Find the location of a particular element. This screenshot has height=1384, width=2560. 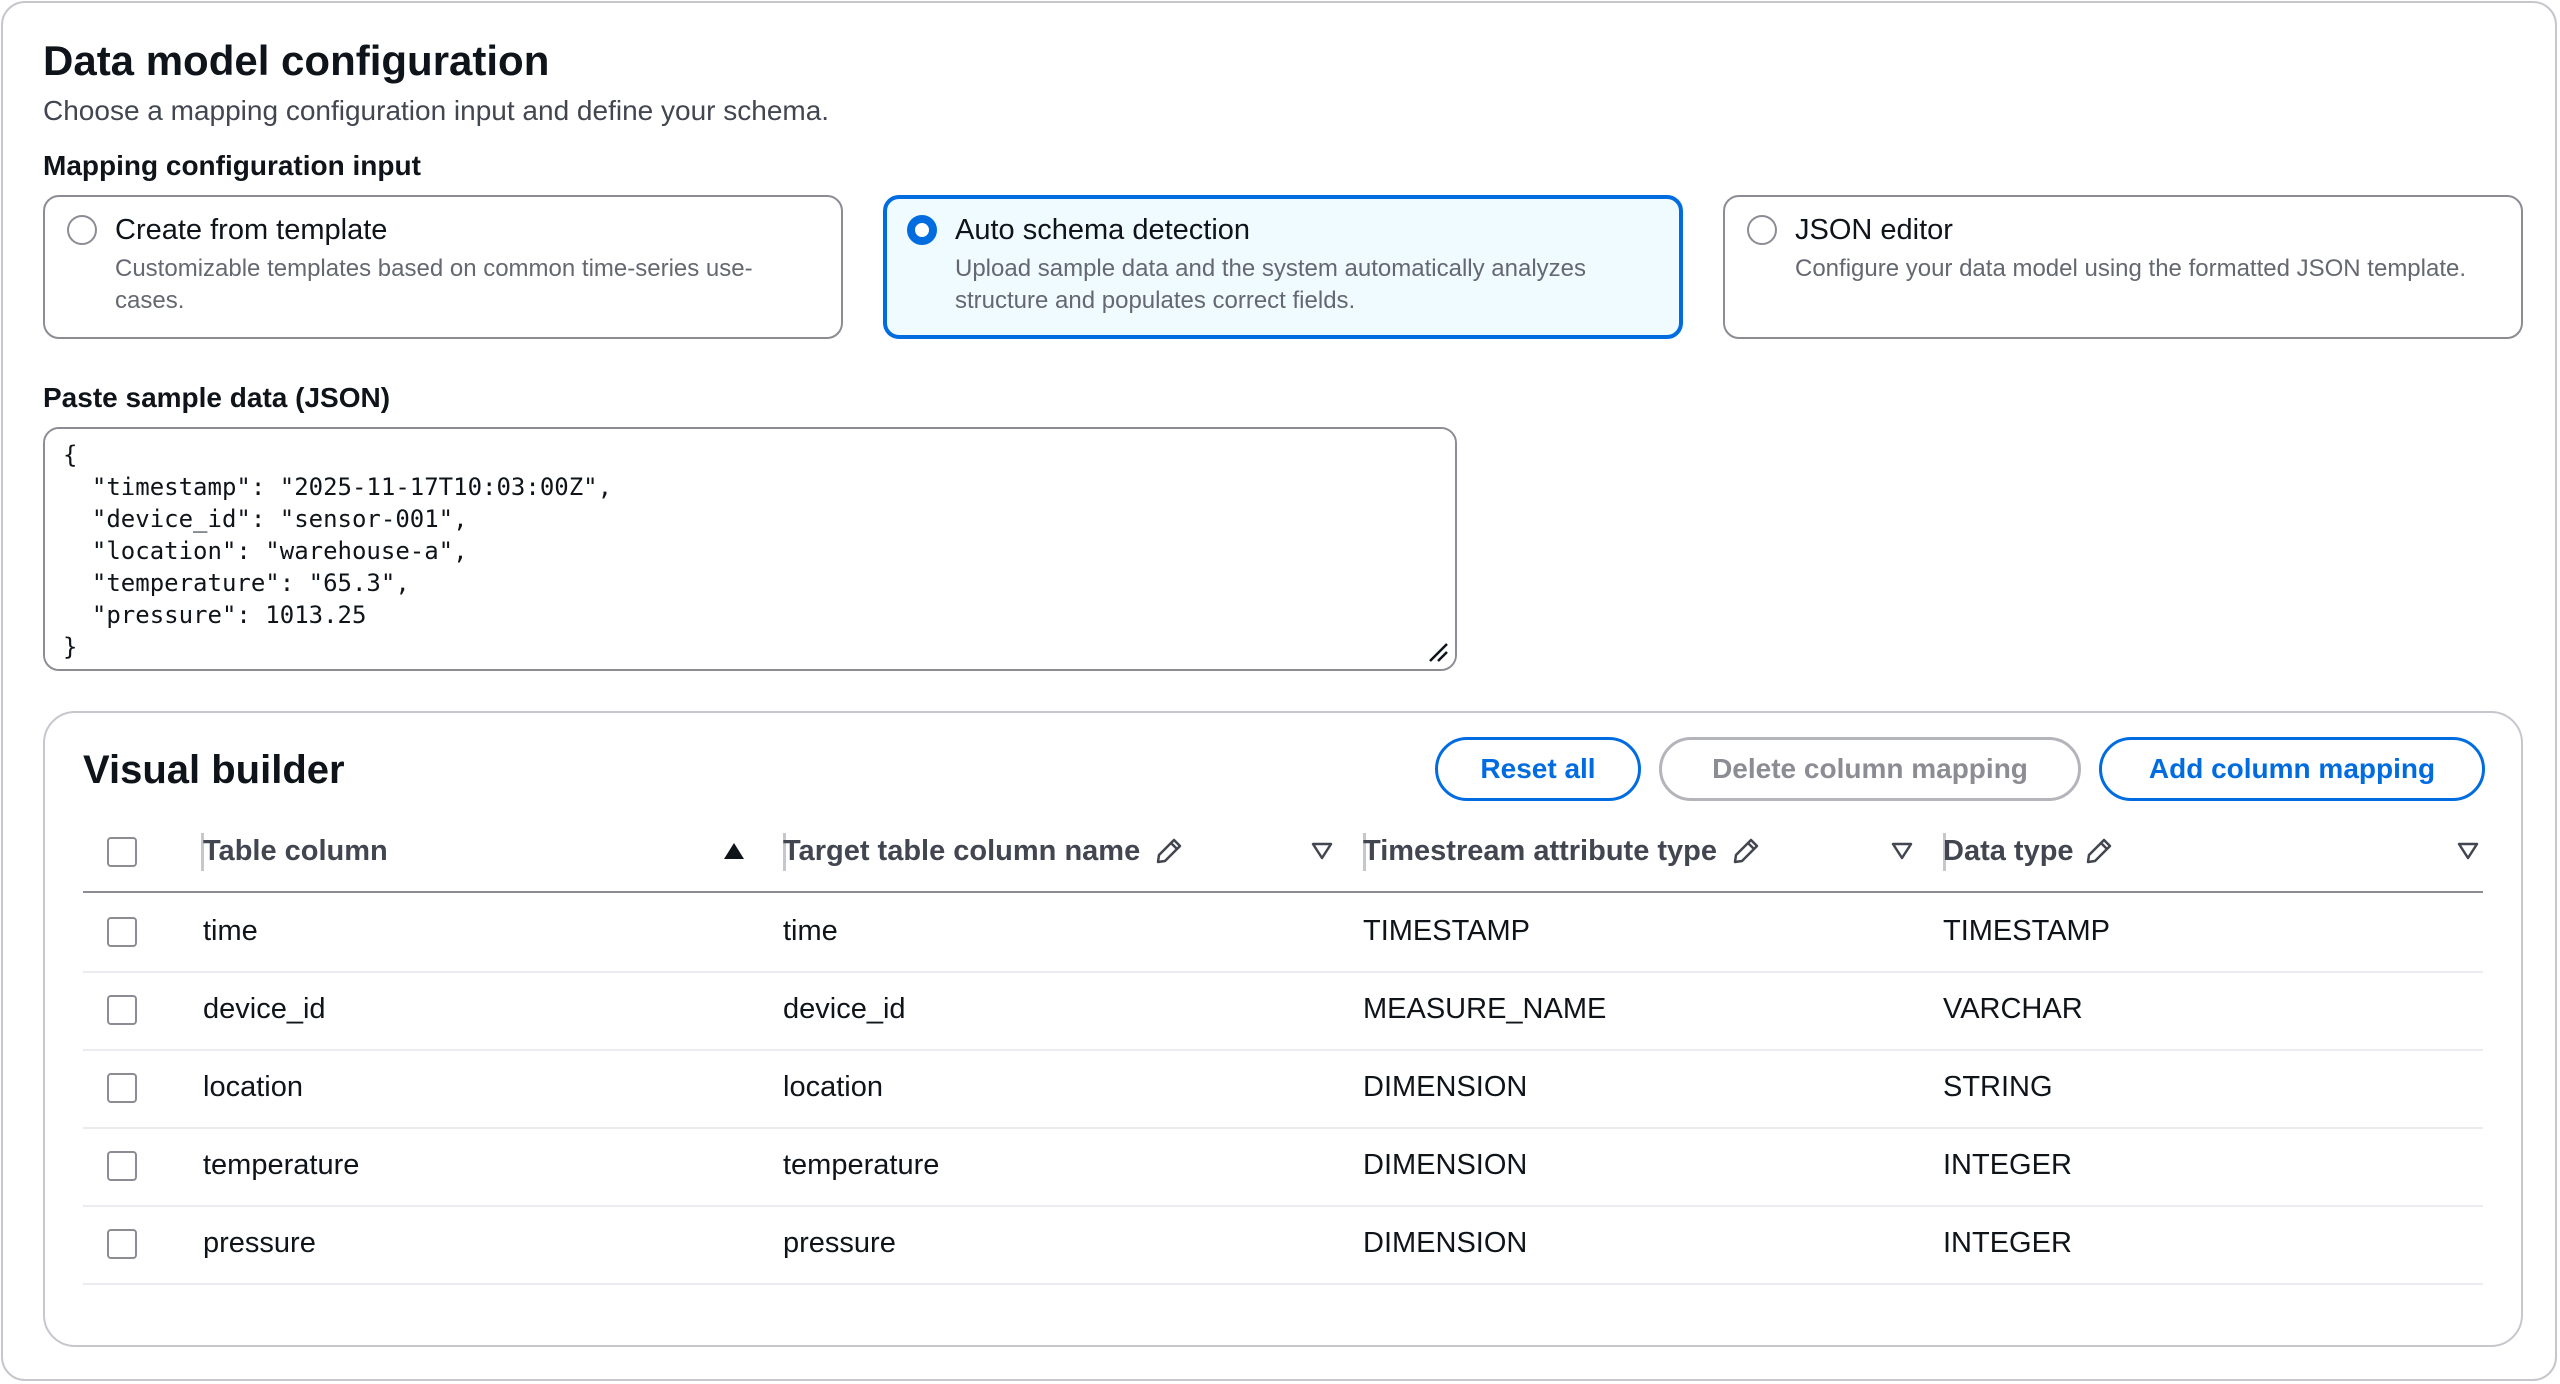

table-row: location location DIMENSION STRING is located at coordinates (1283, 1089).